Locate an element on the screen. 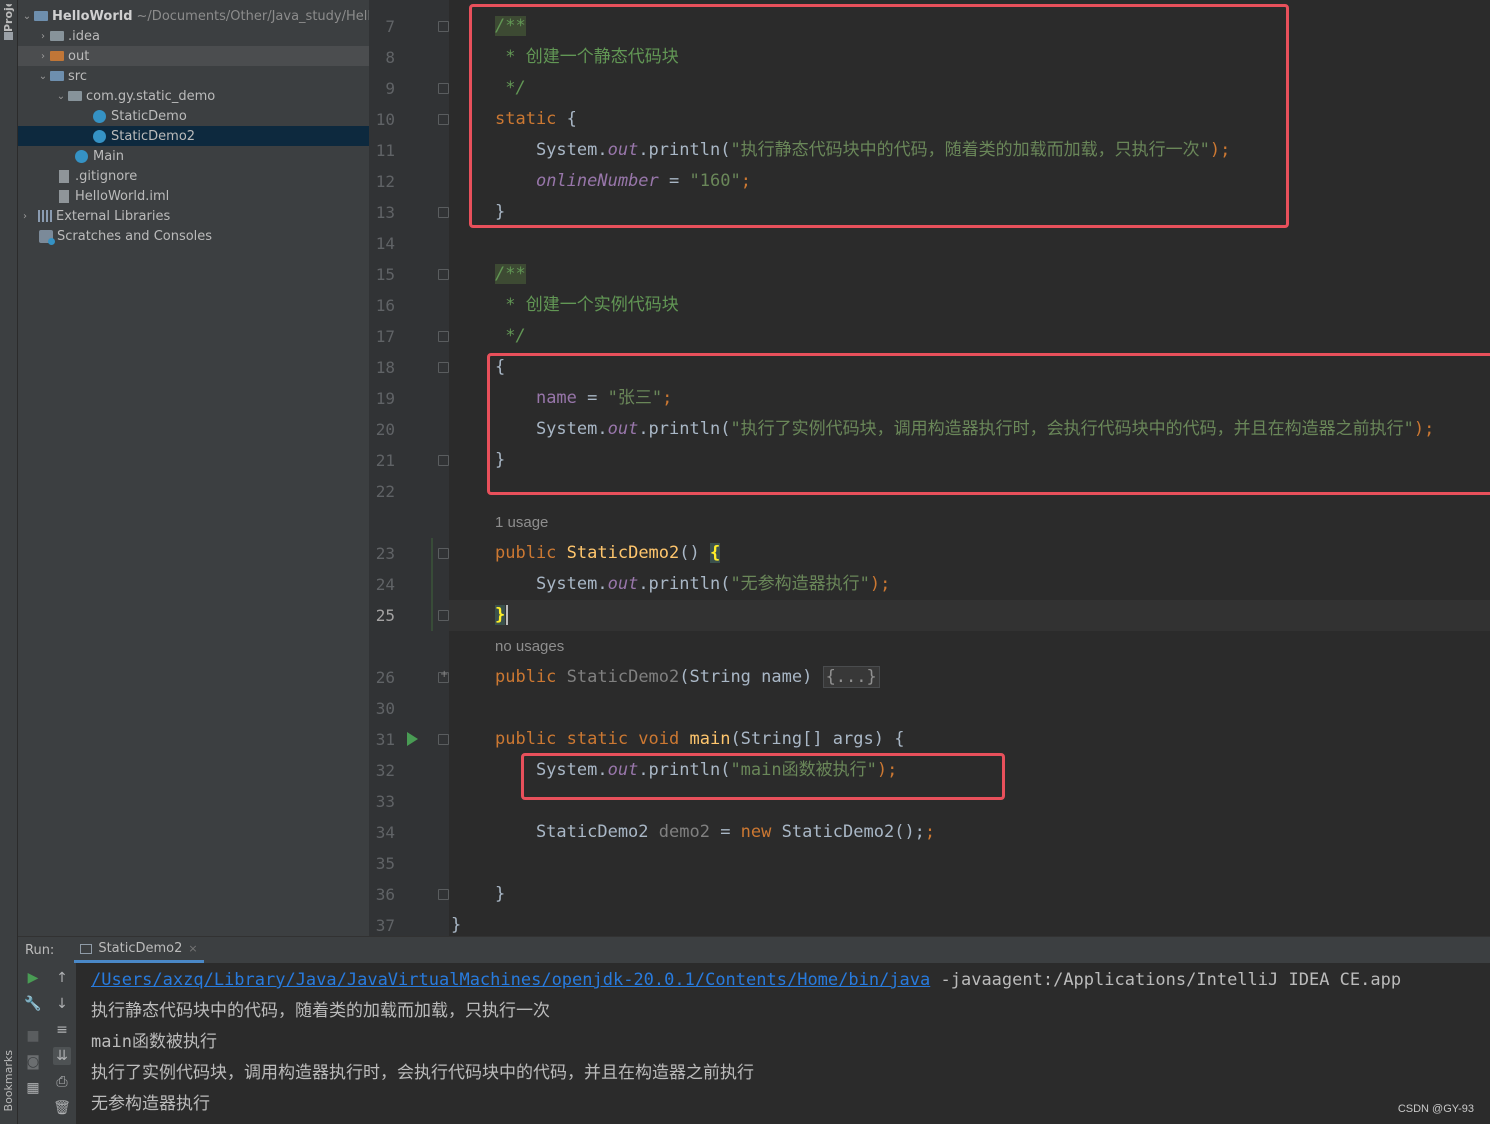  code-line-32: System.out.println("main函数被执行"); is located at coordinates (696, 770).